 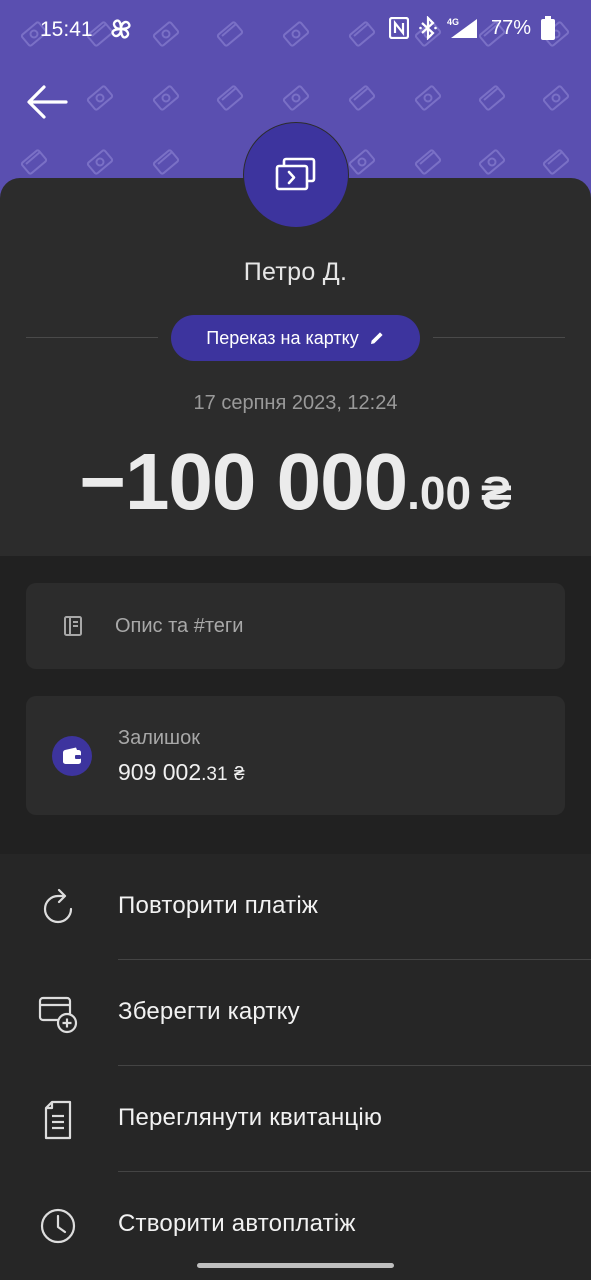 I want to click on recipient-avatar, so click(x=296, y=175).